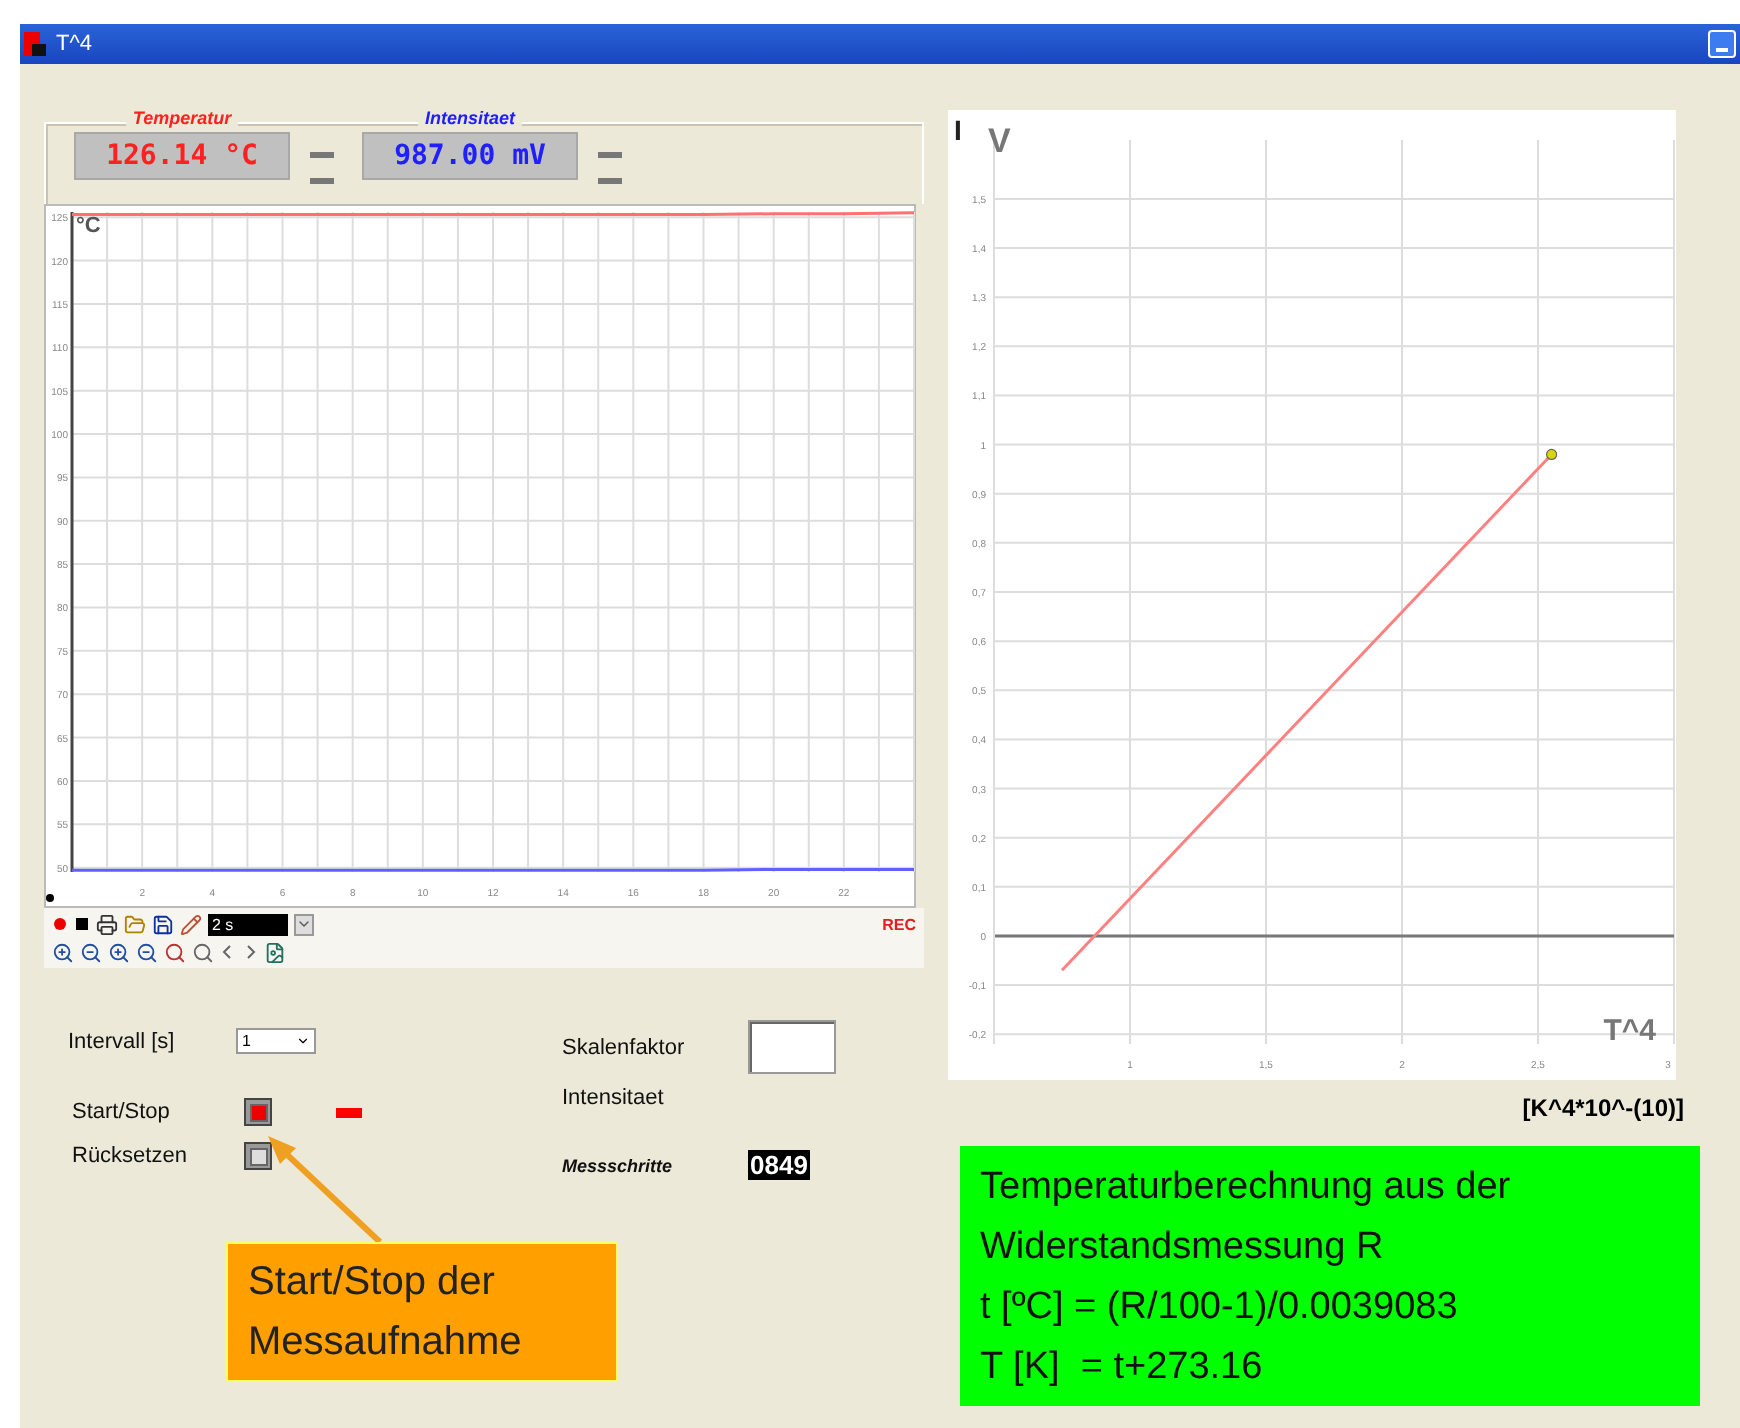 The image size is (1740, 1428). What do you see at coordinates (182, 118) in the screenshot?
I see `readout-label: Temperatur` at bounding box center [182, 118].